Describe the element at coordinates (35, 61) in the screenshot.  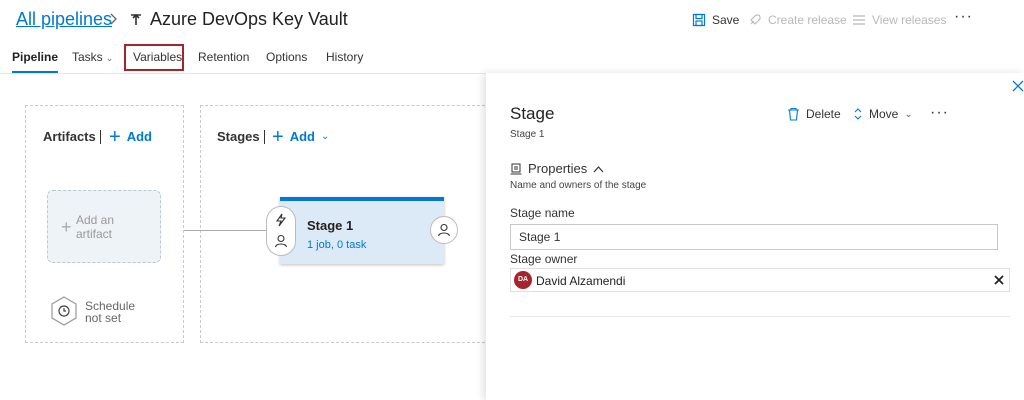
I see `tab-pipeline: Pipeline` at that location.